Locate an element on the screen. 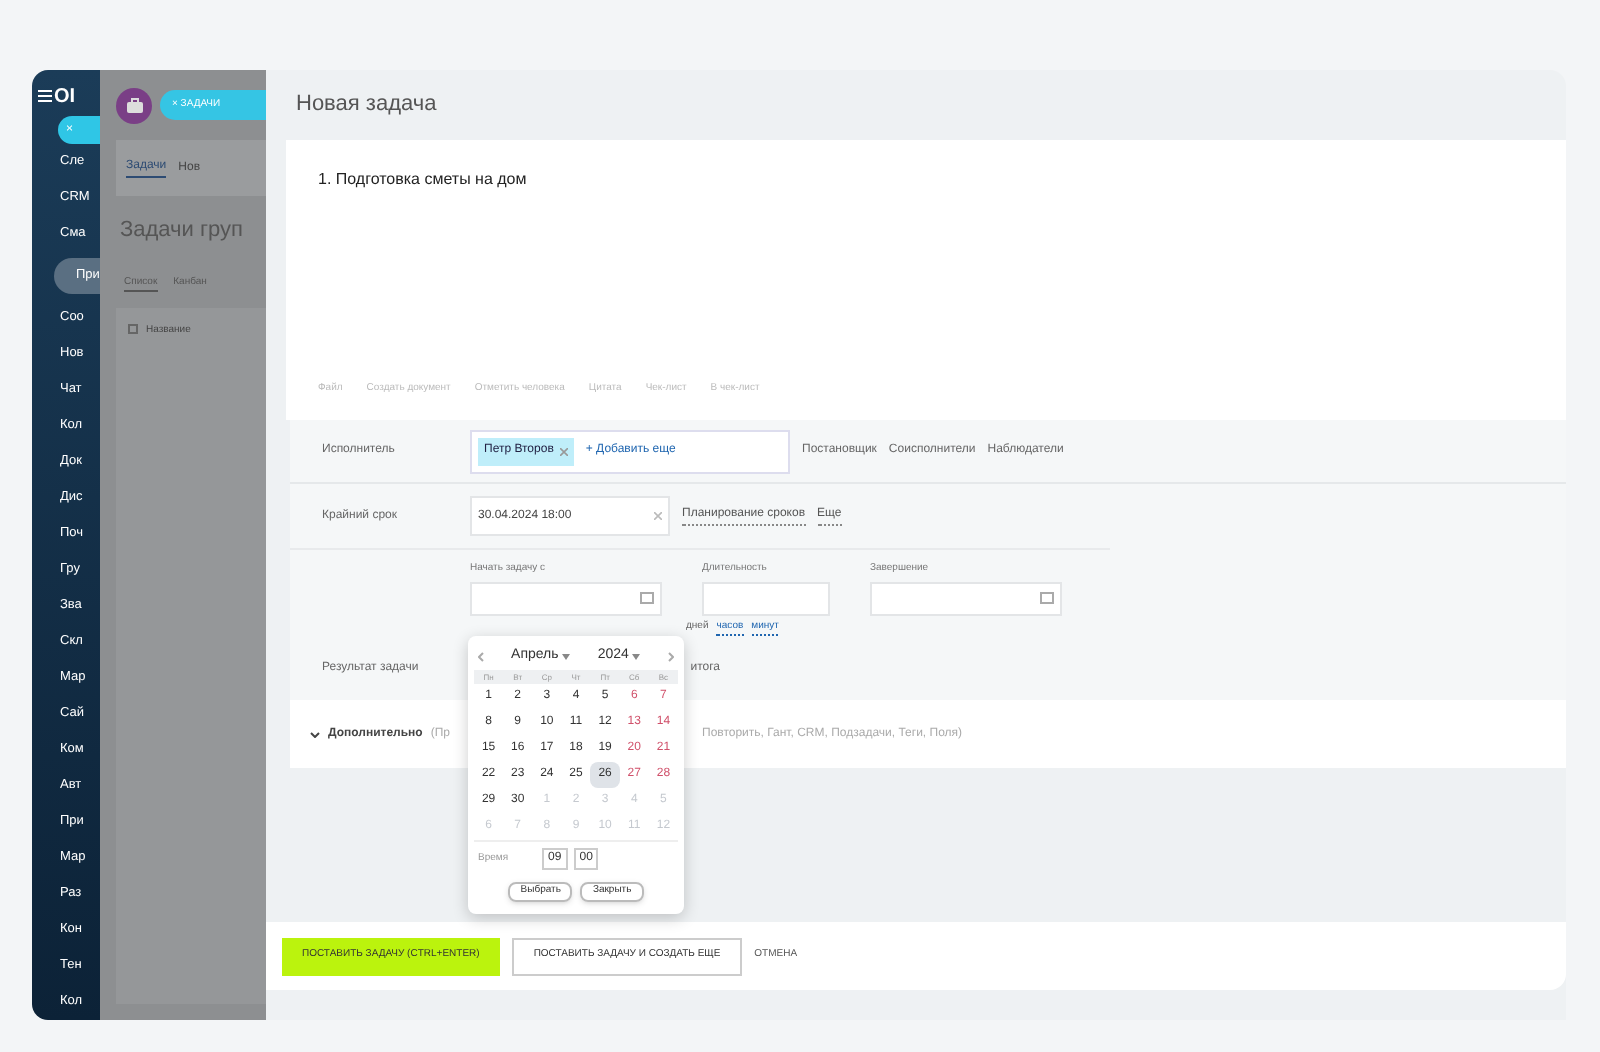 Image resolution: width=1600 pixels, height=1052 pixels. panel-title: Новая задача is located at coordinates (366, 105).